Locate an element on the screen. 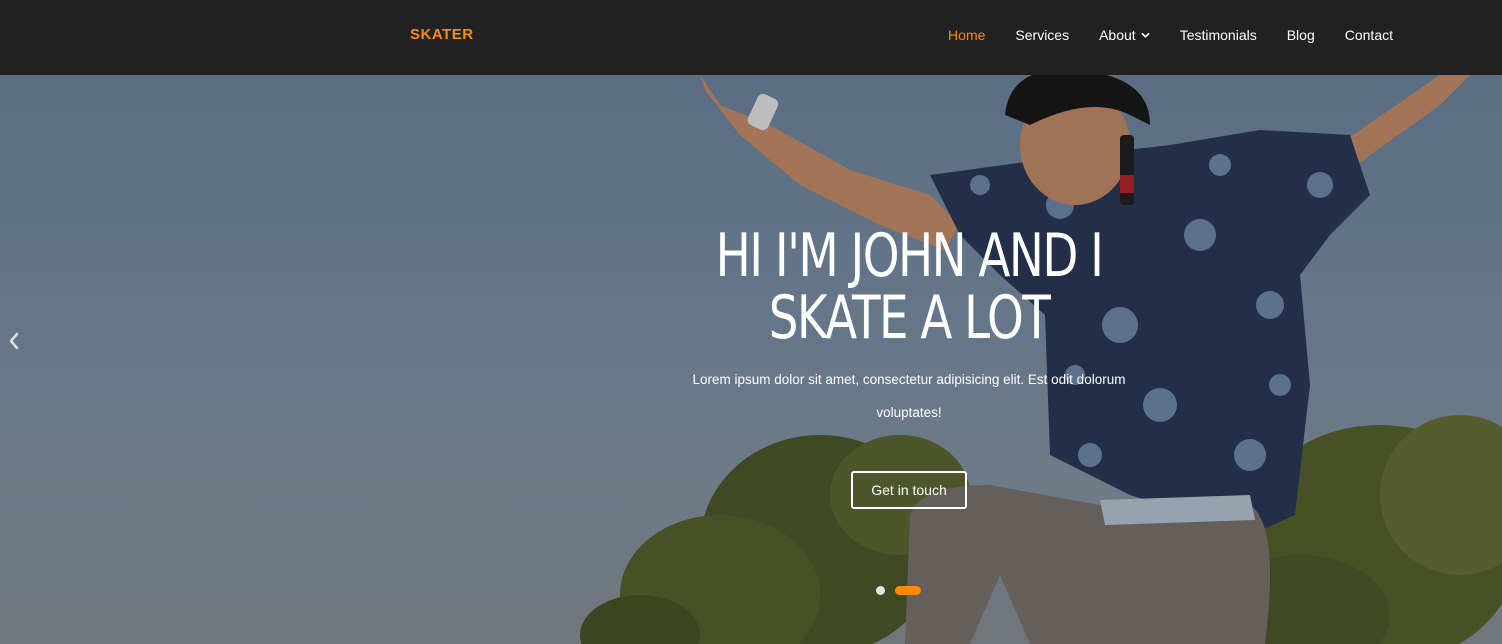  nav-blog: Blog is located at coordinates (1301, 35).